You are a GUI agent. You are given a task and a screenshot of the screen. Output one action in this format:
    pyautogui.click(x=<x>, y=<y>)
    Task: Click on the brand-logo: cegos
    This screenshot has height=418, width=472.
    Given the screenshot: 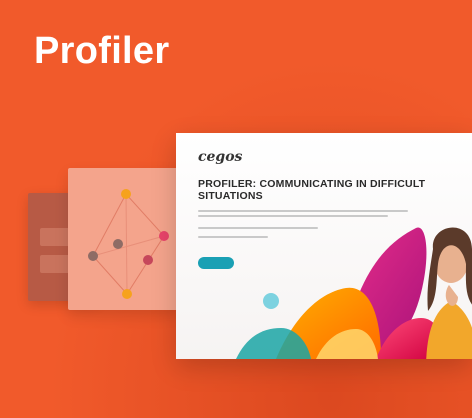 What is the action you would take?
    pyautogui.click(x=220, y=157)
    